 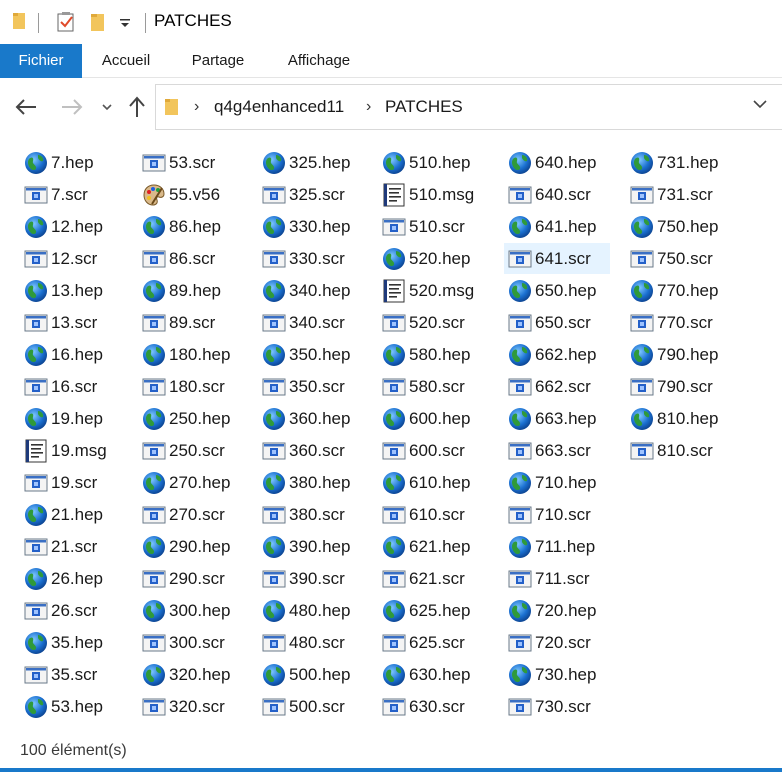 I want to click on file-item: 610.hep, so click(x=431, y=482).